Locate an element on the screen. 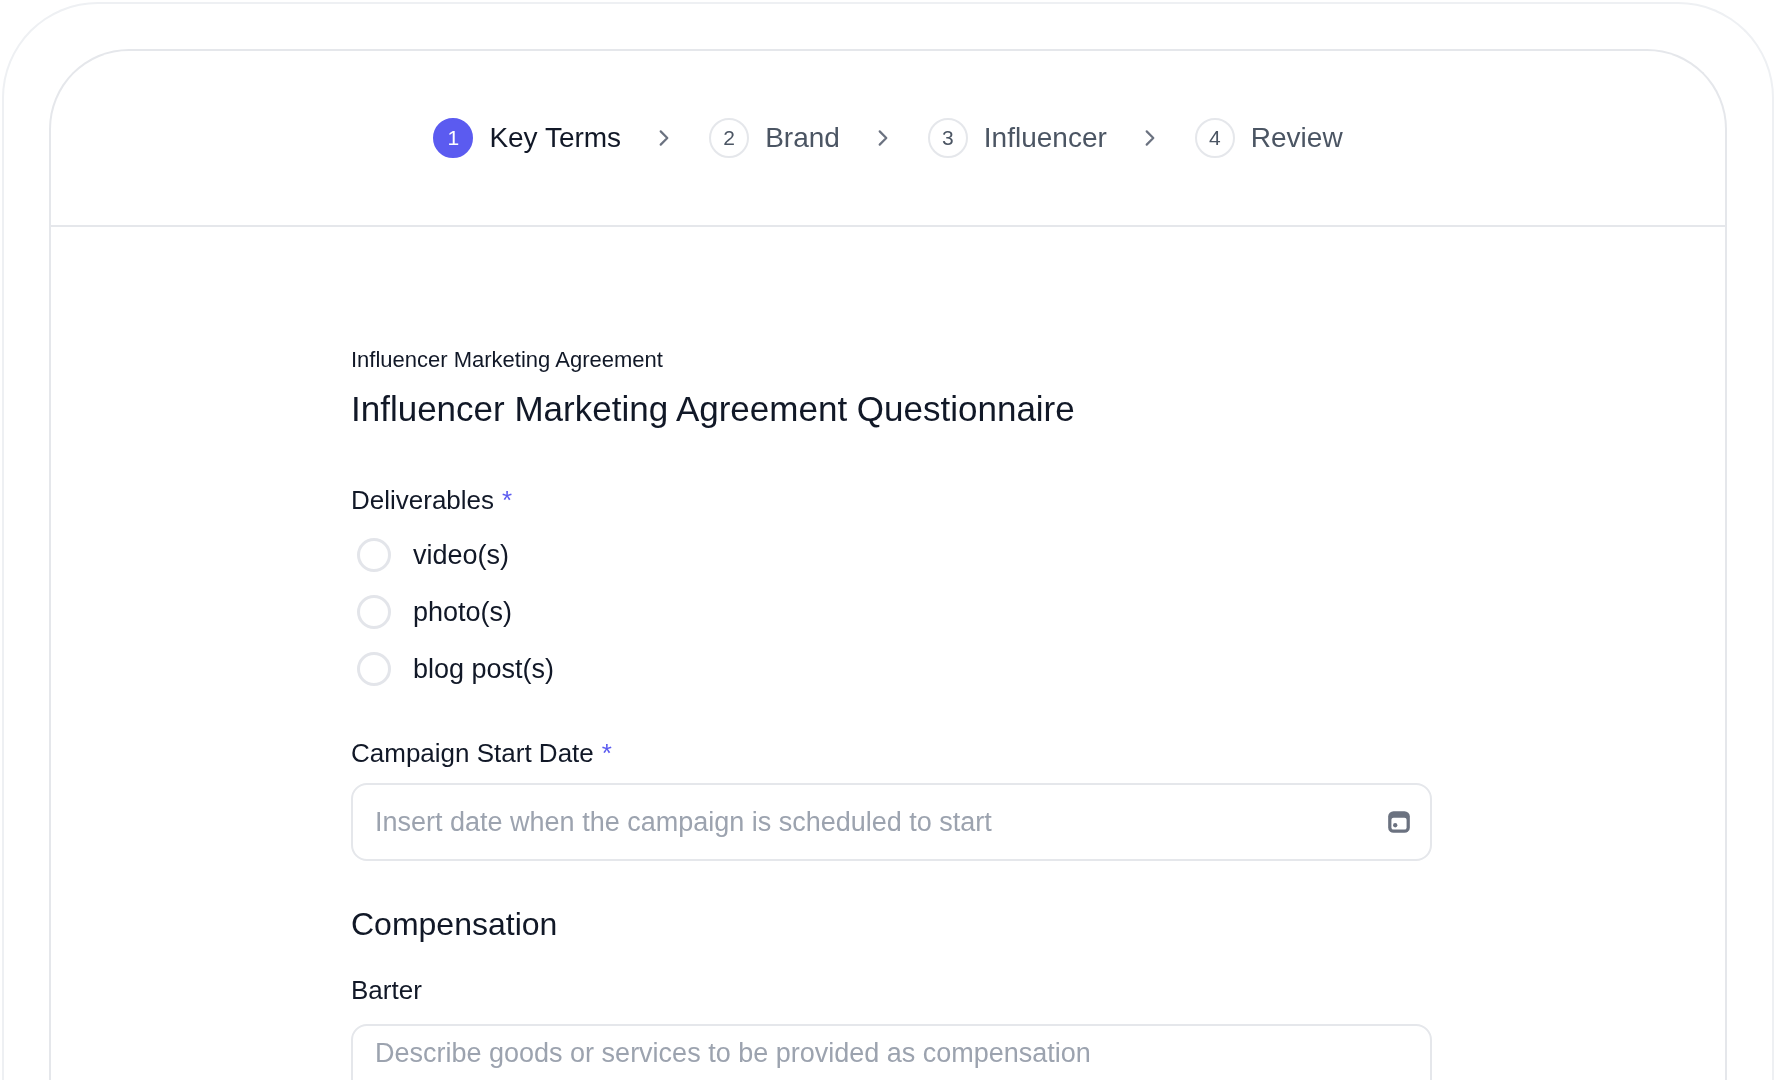 Image resolution: width=1776 pixels, height=1080 pixels. step-tab: 1 Key Terms is located at coordinates (527, 138).